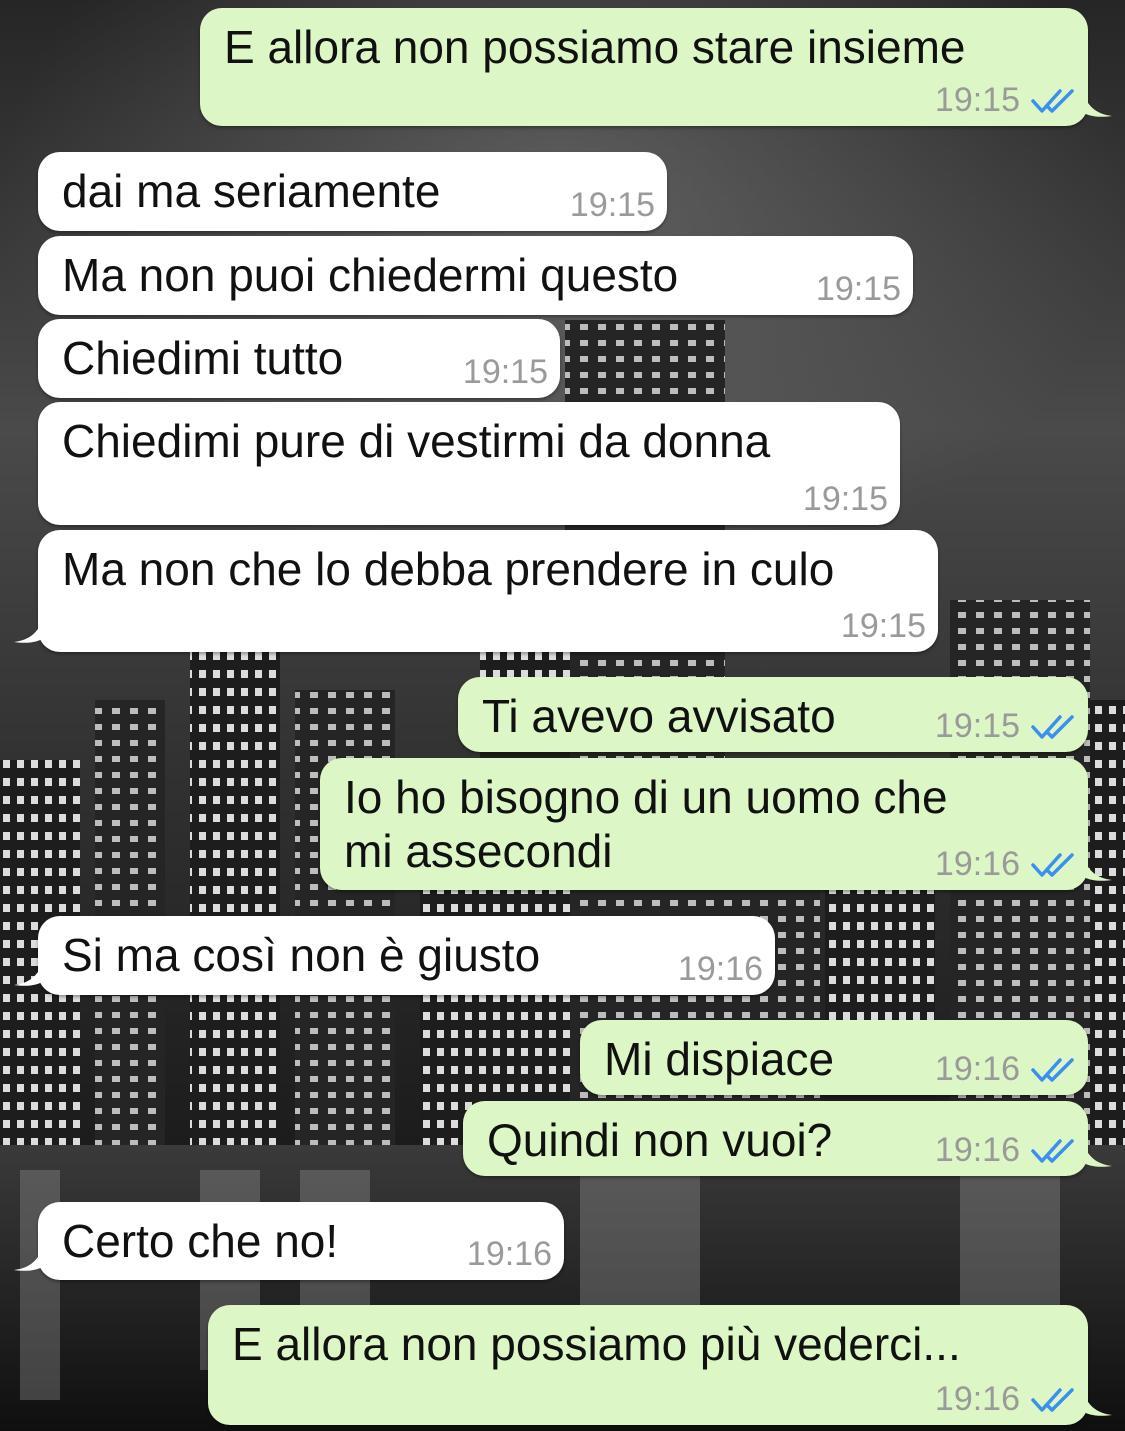 The width and height of the screenshot is (1125, 1431). I want to click on outgoing-message-bubble: Quindi non vuoi? 19:16, so click(787, 1138).